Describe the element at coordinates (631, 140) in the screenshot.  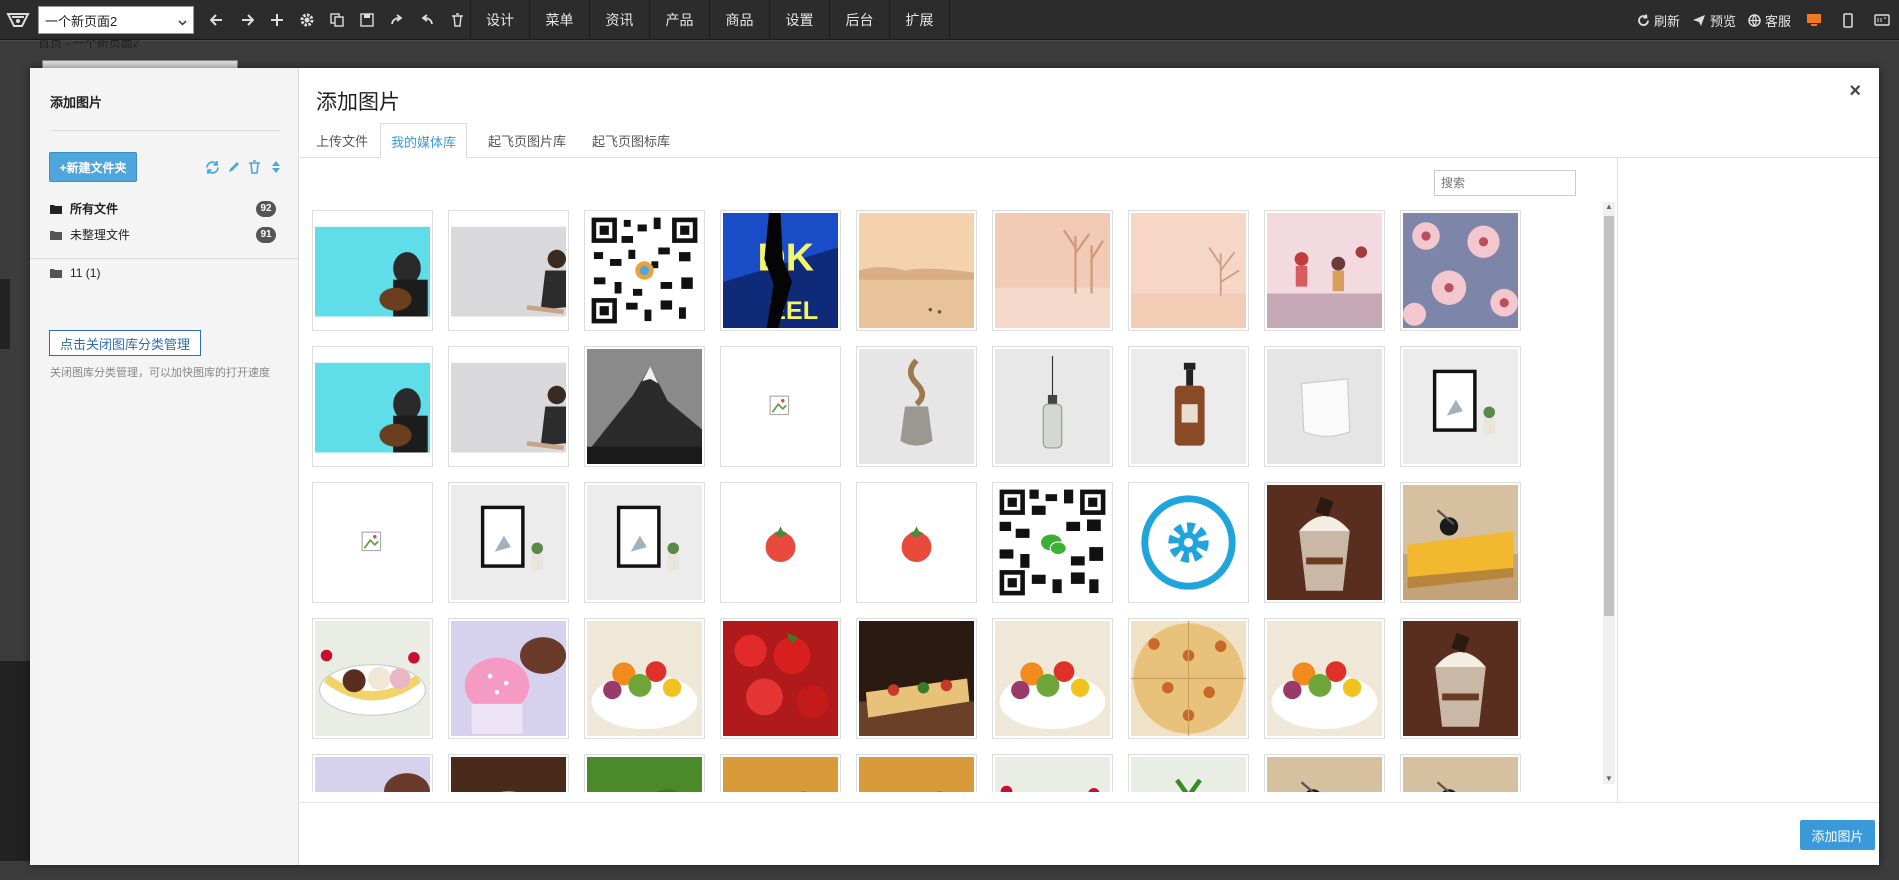
I see `tab-qifeiye-icons: 起飞页图标库` at that location.